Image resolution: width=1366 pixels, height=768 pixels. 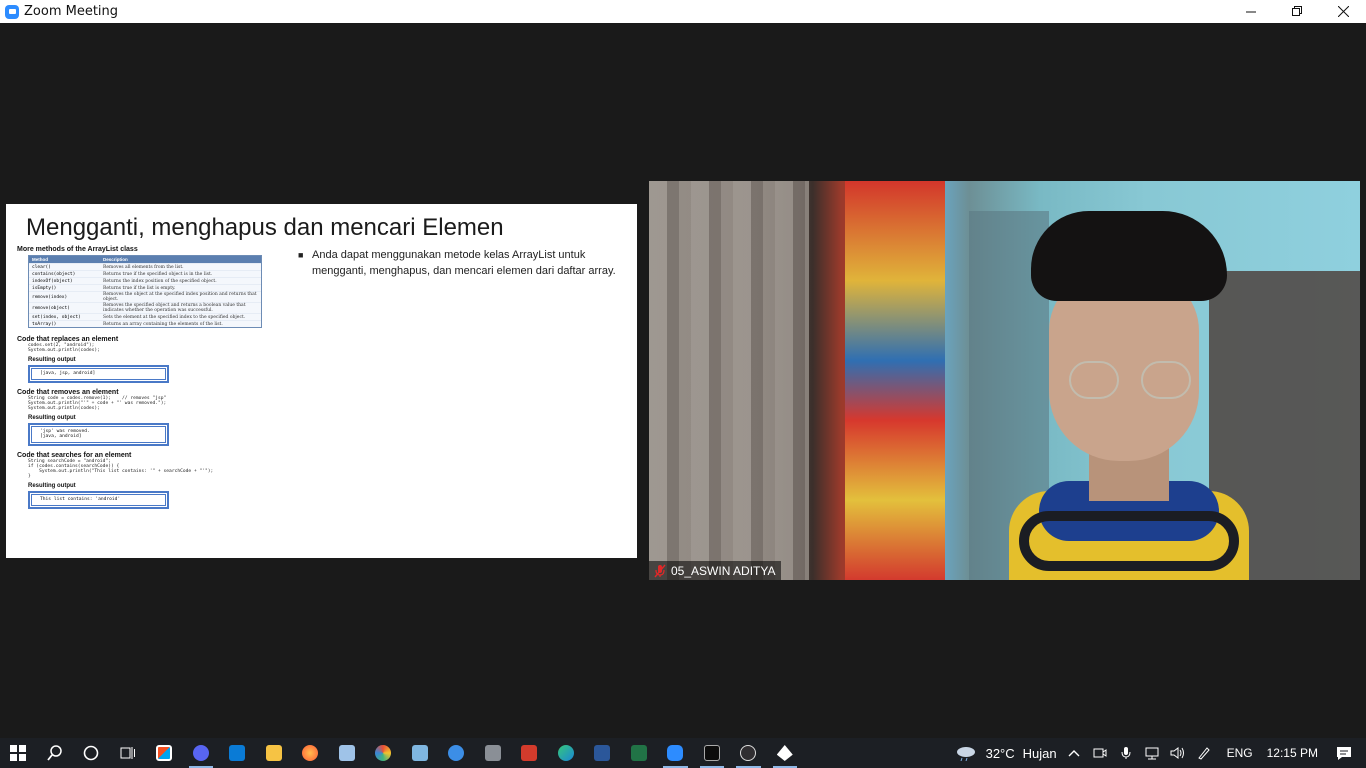 I want to click on cmd-icon, so click(x=711, y=753).